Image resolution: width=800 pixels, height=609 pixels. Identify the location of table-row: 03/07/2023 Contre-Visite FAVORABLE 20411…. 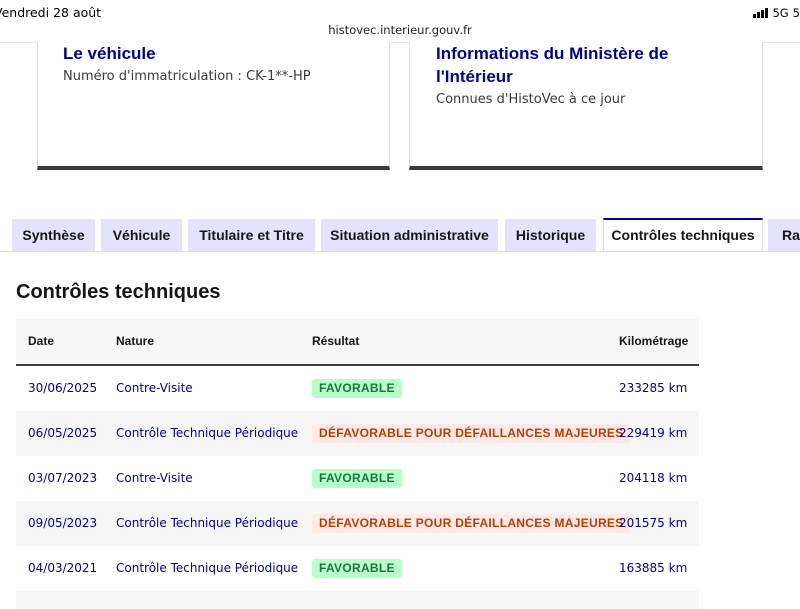
(357, 478).